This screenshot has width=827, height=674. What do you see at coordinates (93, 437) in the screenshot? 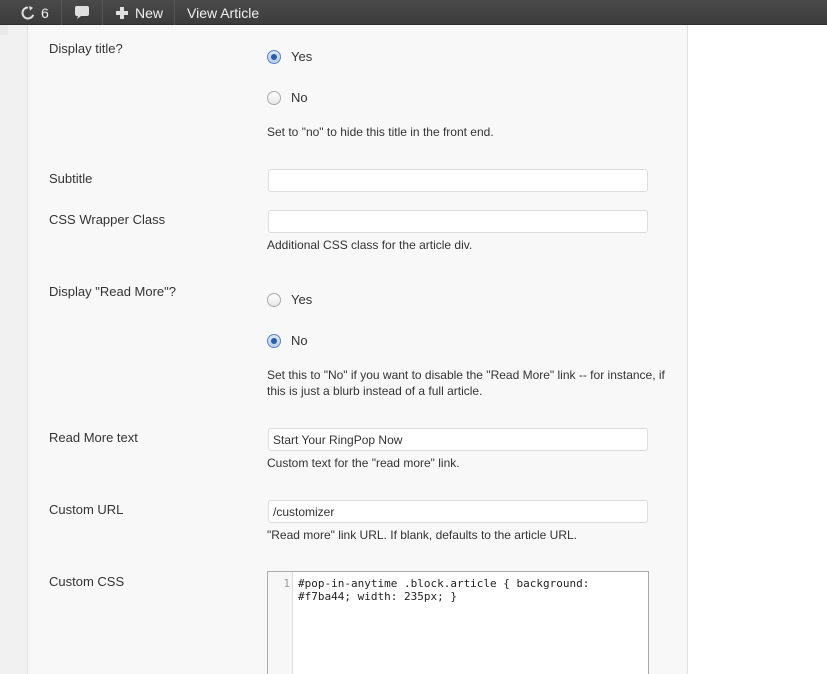
I see `read-more-text-label: Read More text` at bounding box center [93, 437].